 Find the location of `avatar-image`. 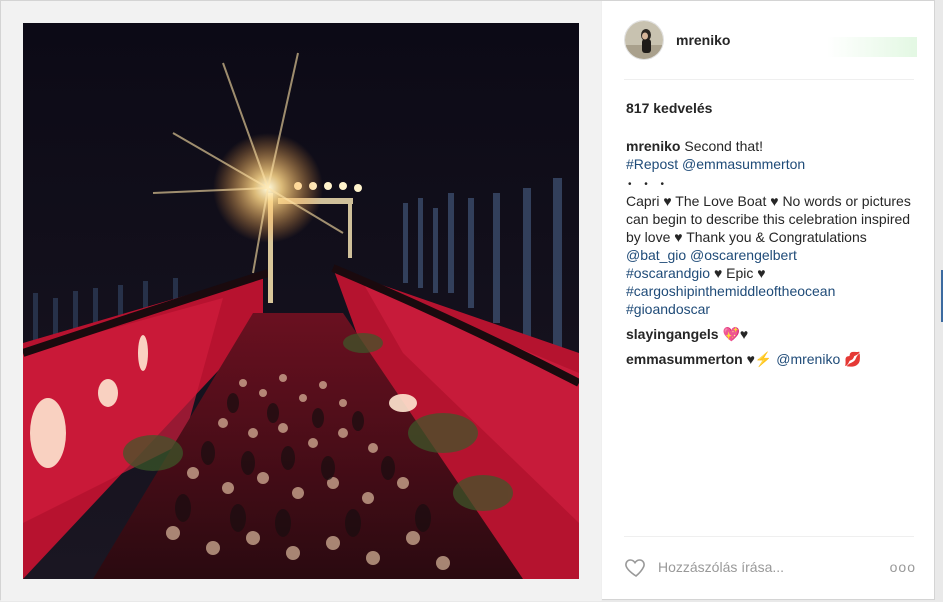

avatar-image is located at coordinates (644, 40).